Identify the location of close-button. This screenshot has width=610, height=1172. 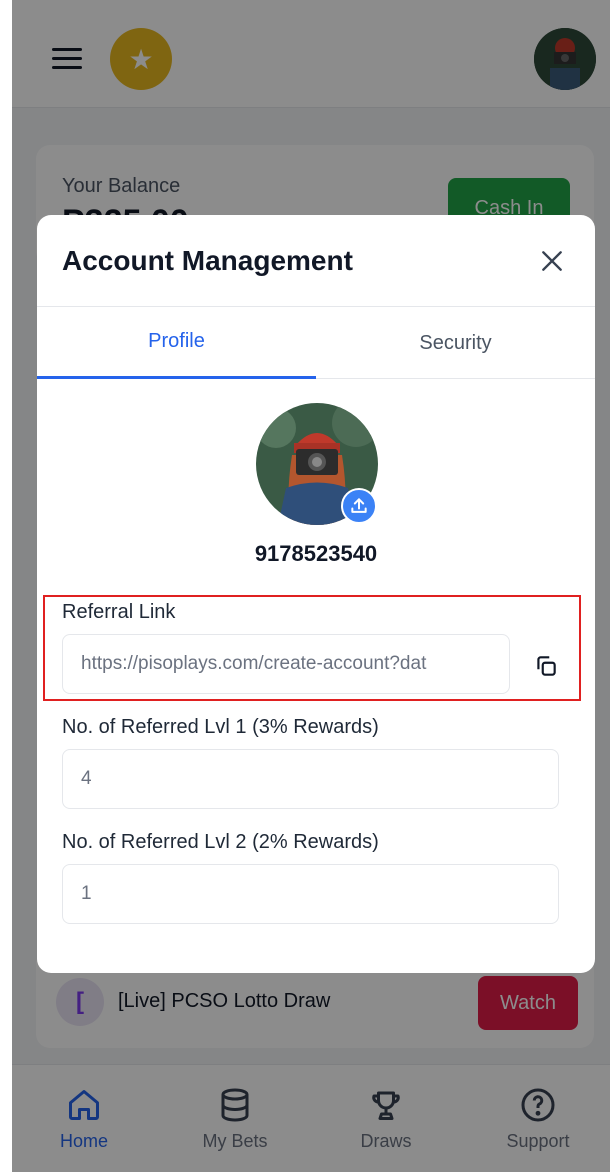
(552, 261).